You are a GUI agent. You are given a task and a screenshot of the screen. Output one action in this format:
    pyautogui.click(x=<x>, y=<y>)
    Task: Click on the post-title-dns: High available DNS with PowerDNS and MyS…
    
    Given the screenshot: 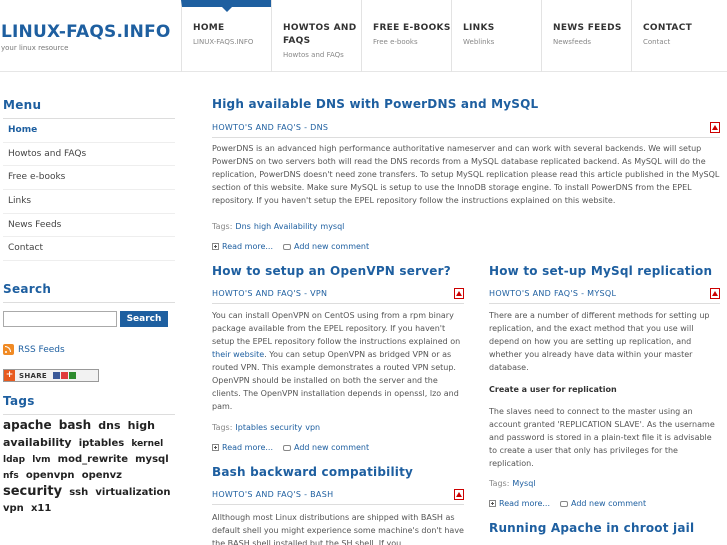 What is the action you would take?
    pyautogui.click(x=375, y=104)
    